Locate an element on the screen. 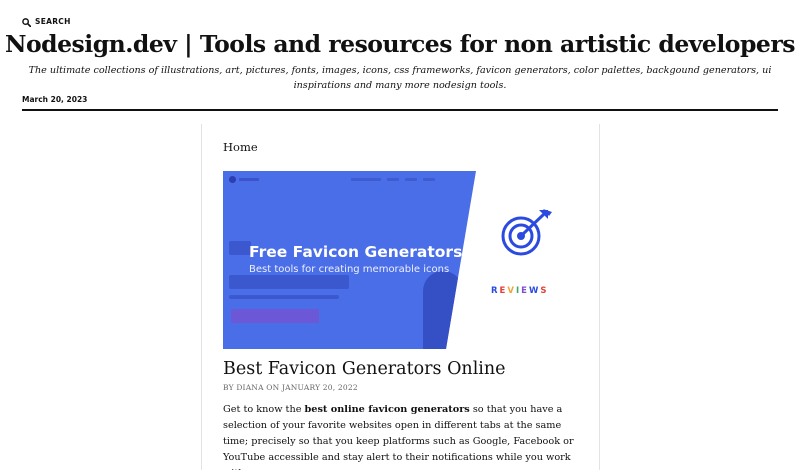  mock-text-line is located at coordinates (284, 297).